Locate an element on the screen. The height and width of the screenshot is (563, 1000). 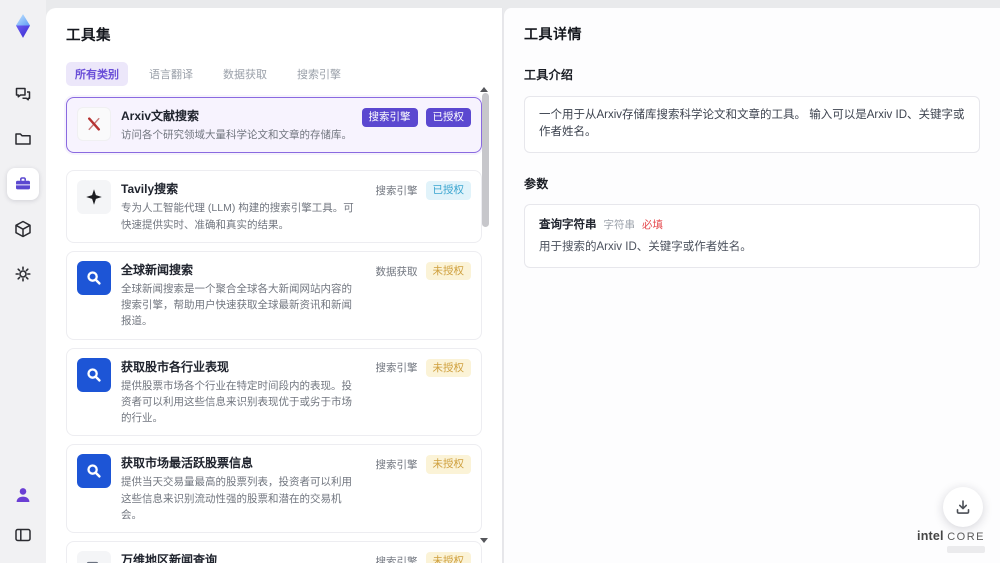
tool-name: 全球新闻搜索 is located at coordinates (157, 269).